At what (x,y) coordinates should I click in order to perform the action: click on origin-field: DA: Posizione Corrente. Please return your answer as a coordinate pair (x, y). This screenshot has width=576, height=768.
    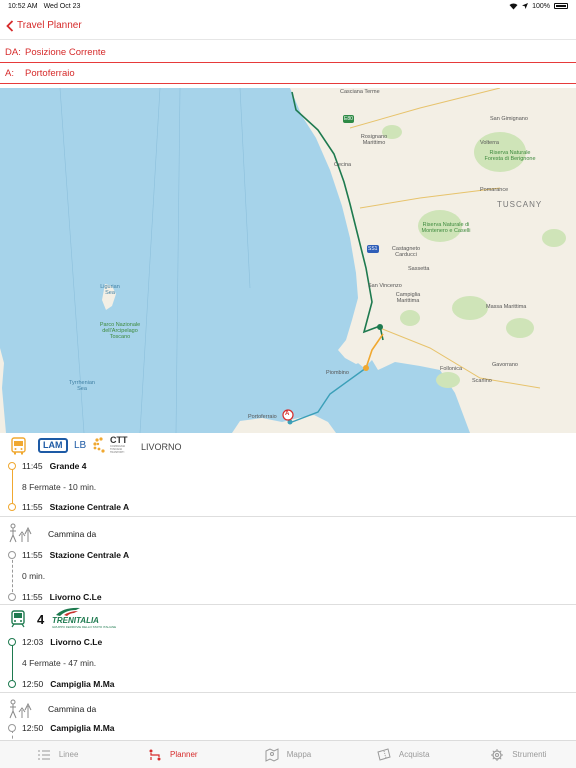
    Looking at the image, I should click on (288, 52).